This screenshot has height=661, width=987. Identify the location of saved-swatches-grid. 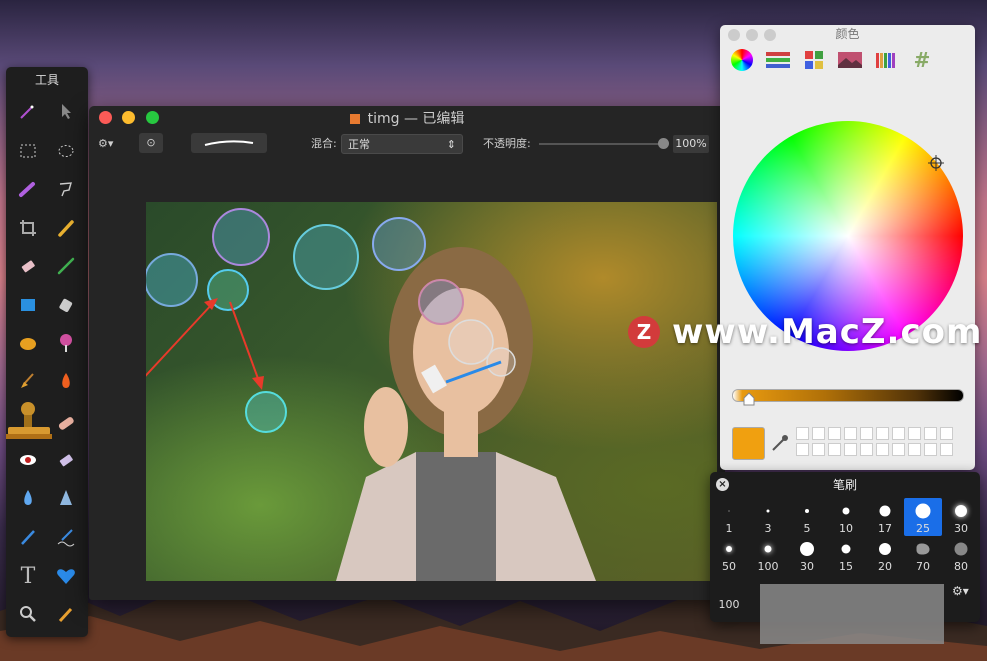
(881, 443).